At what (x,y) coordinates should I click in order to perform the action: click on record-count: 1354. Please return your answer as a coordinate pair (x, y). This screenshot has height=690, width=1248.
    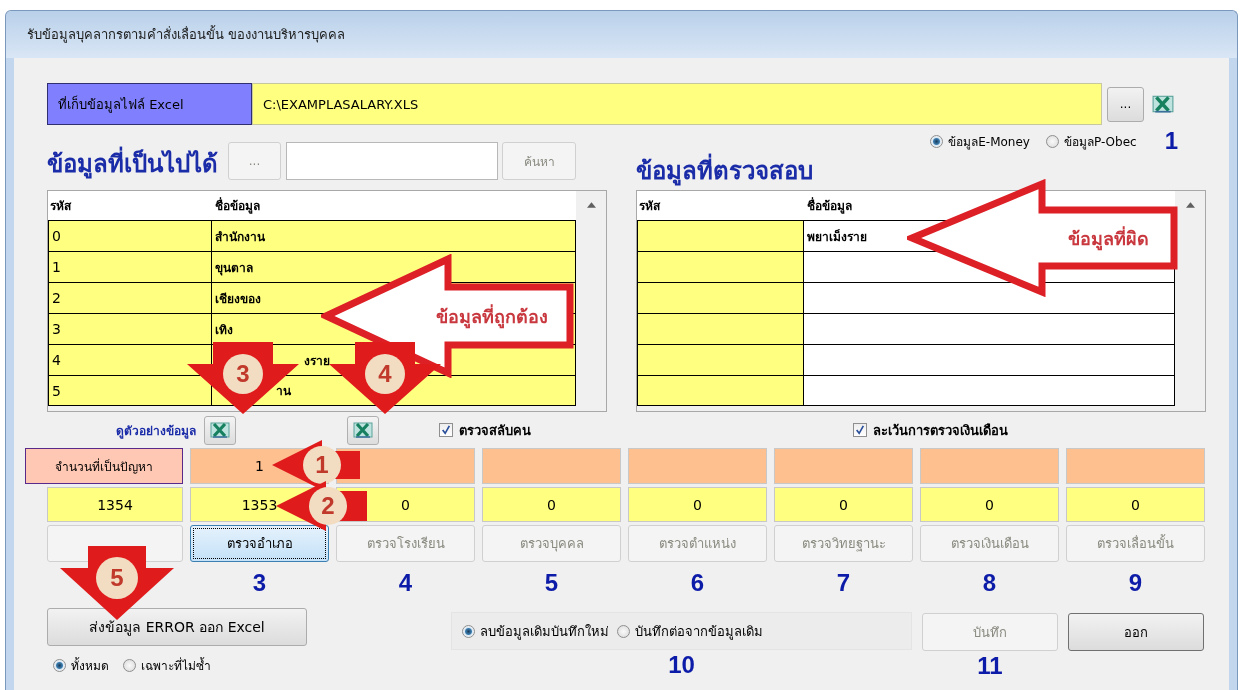
    Looking at the image, I should click on (115, 504).